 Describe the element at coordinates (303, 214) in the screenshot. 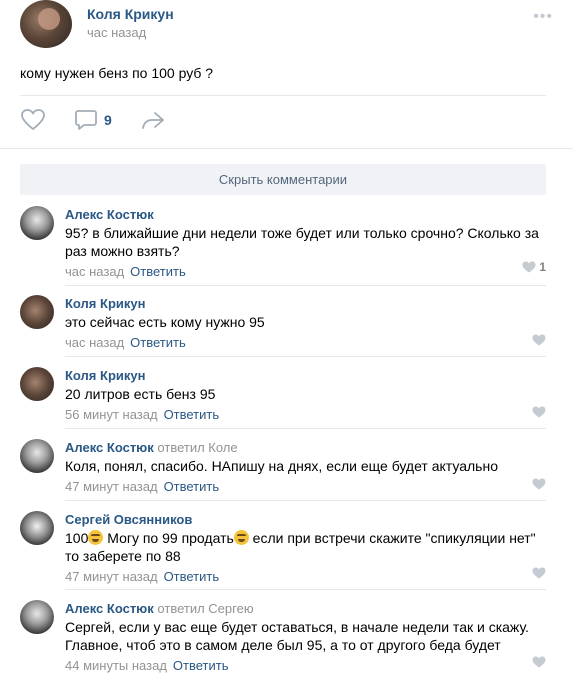

I see `comment-author: Алекс Костюк` at that location.